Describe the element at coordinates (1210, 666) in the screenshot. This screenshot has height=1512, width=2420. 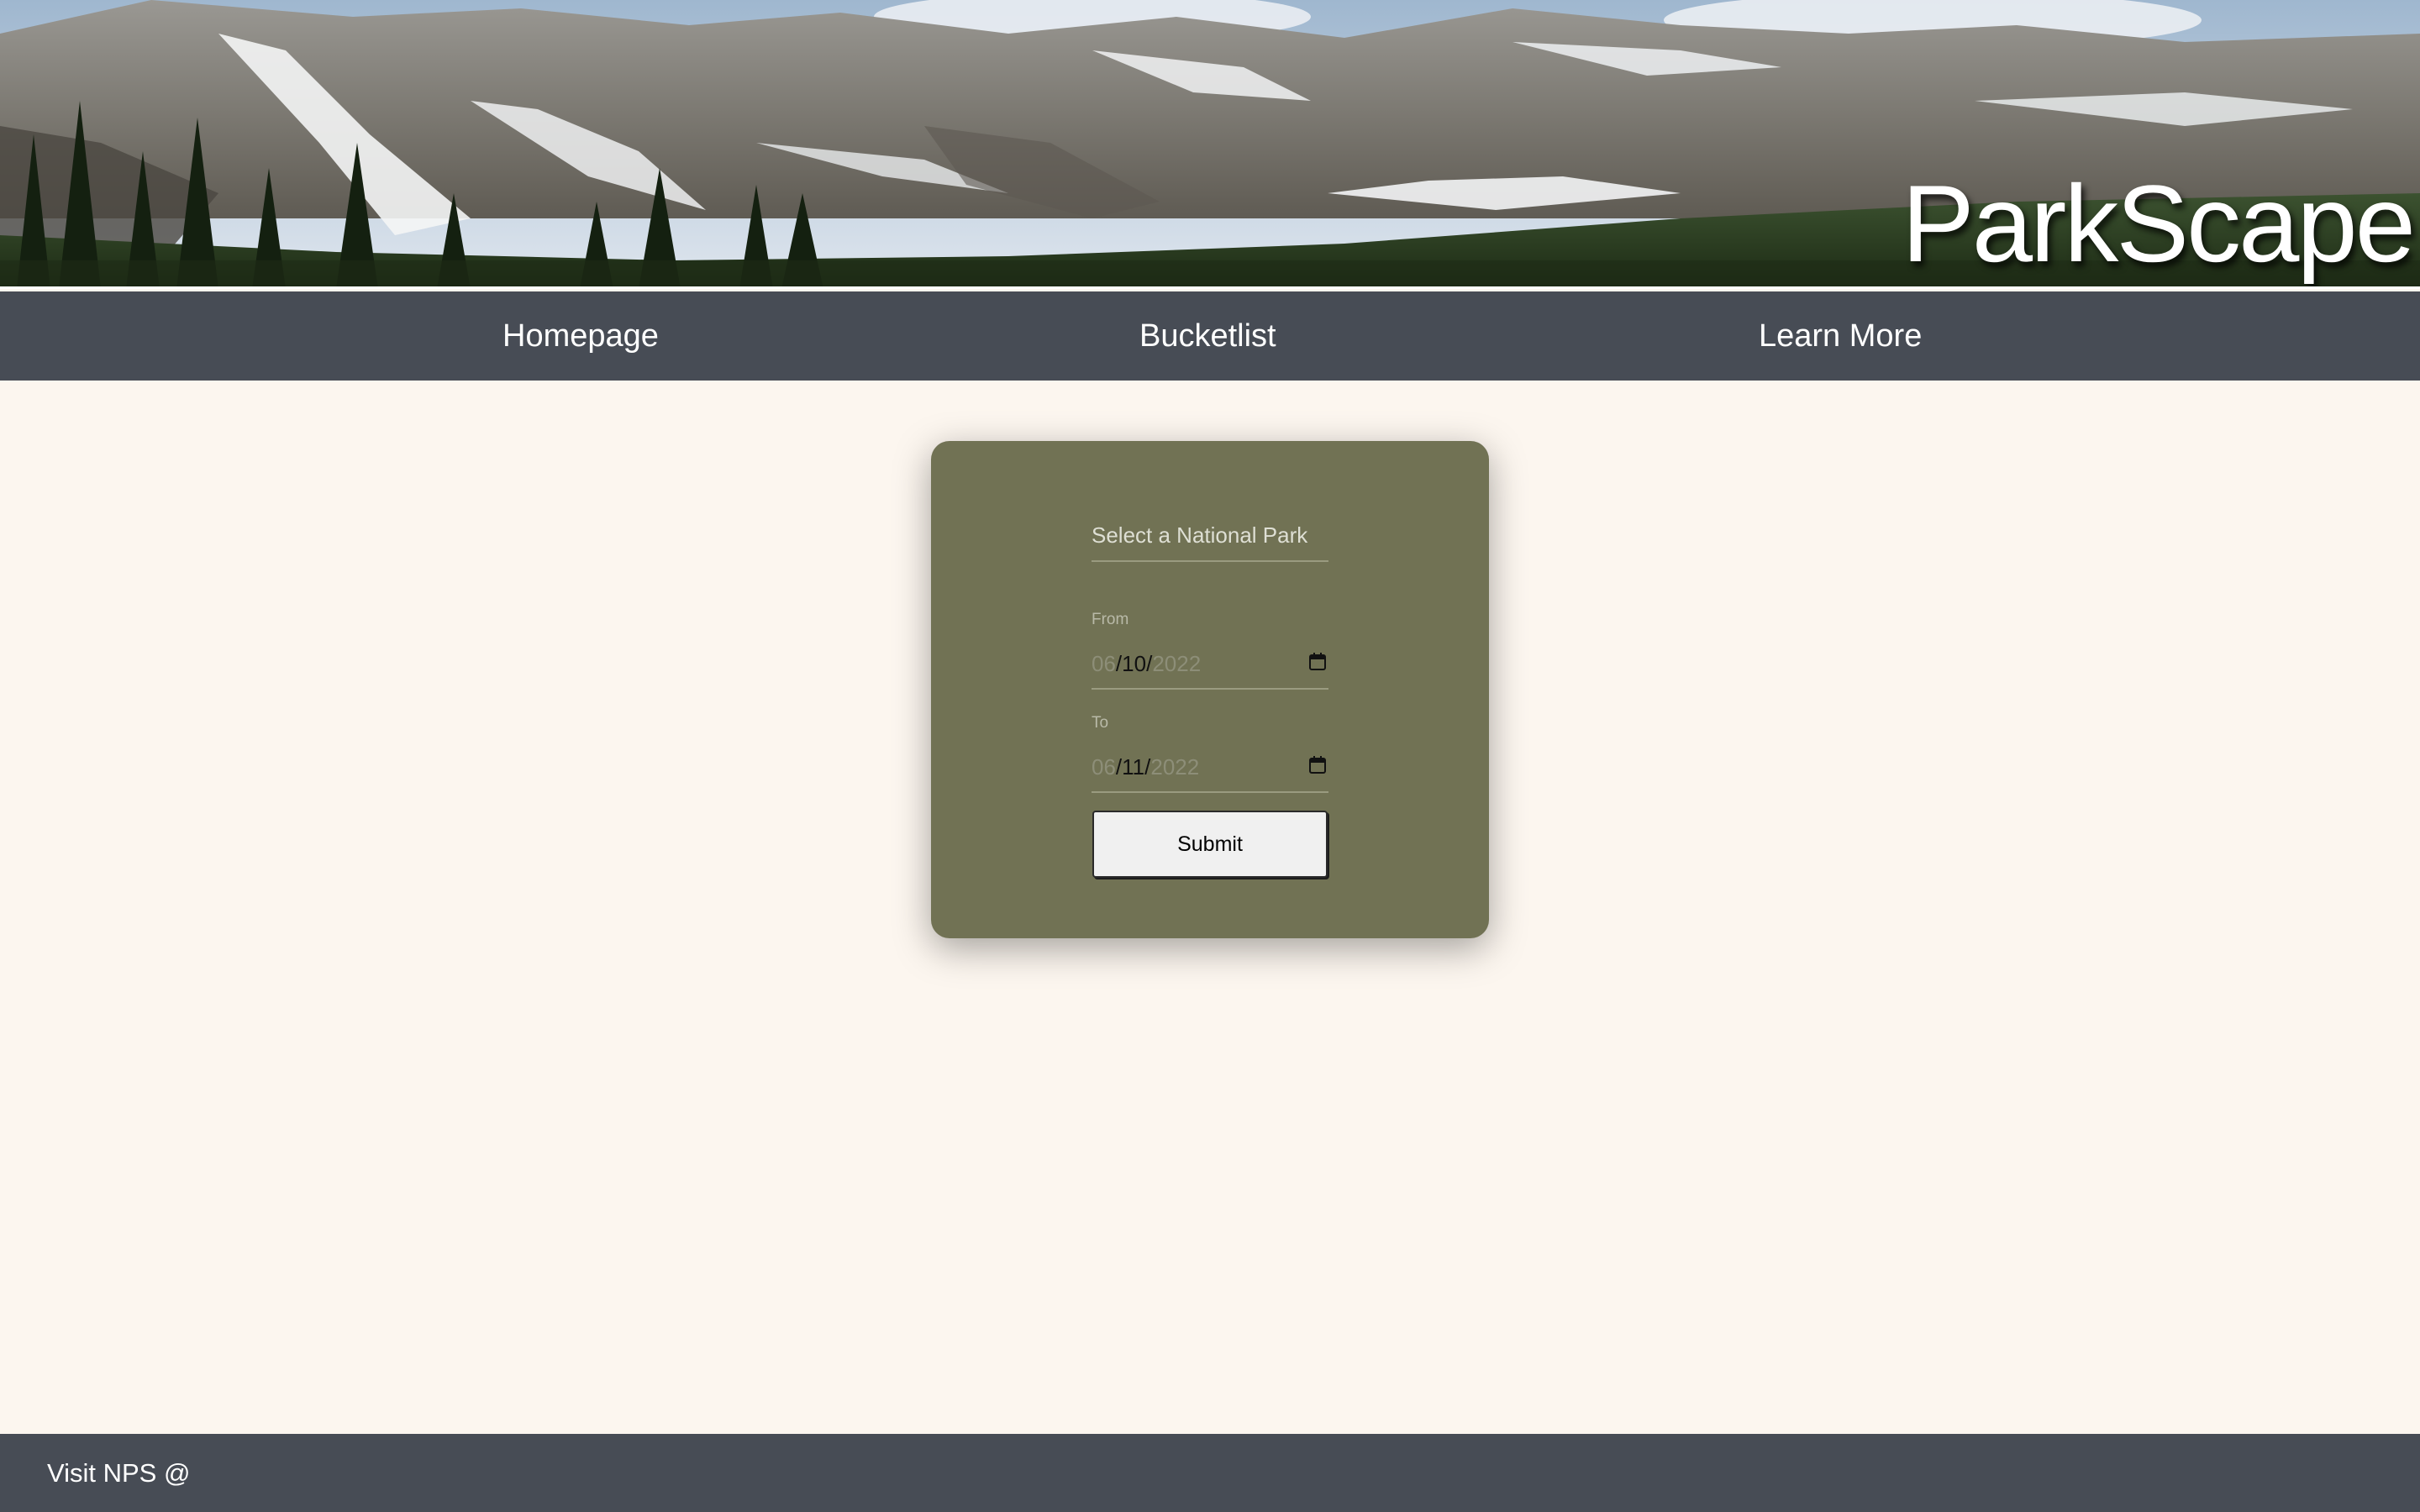
I see `from-date-input: 06/10/2022` at that location.